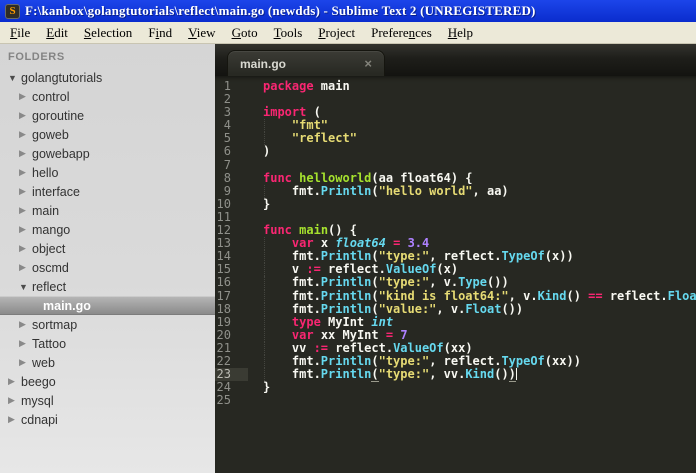 The width and height of the screenshot is (696, 473). What do you see at coordinates (39, 419) in the screenshot?
I see `tree-item-label: cdnapi` at bounding box center [39, 419].